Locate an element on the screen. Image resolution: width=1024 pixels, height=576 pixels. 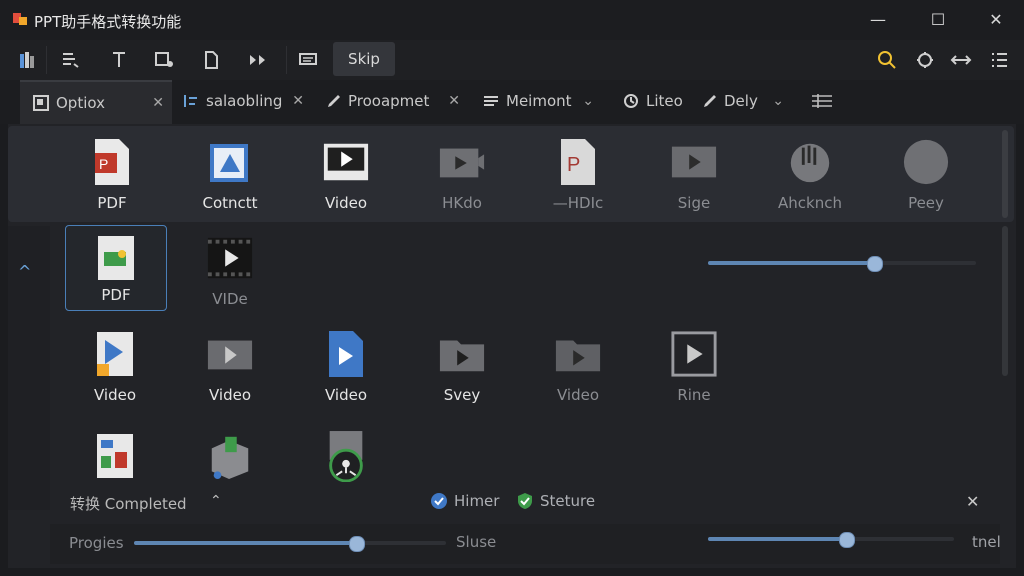
tab-label: Meimont is located at coordinates (539, 101).